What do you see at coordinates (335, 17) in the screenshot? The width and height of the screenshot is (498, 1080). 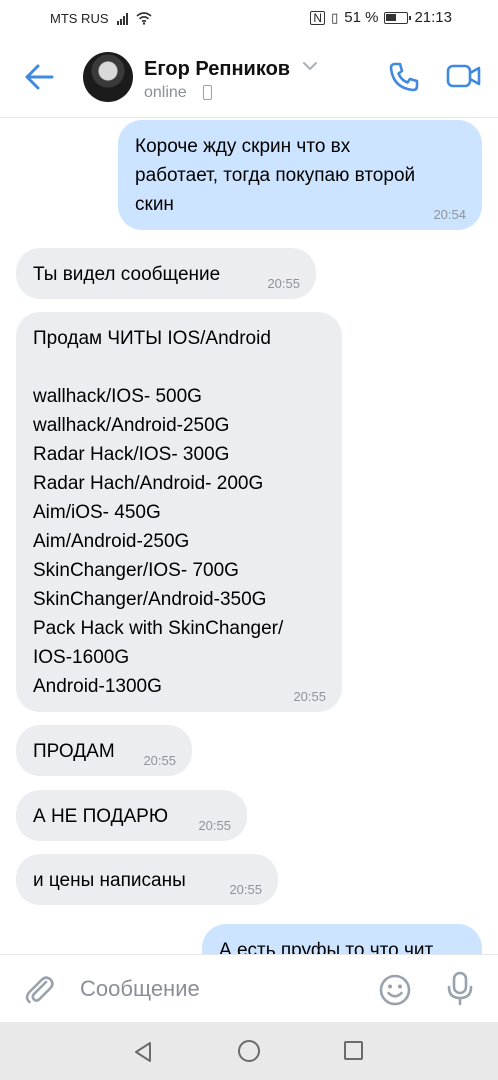 I see `vibrate-icon: ▯` at bounding box center [335, 17].